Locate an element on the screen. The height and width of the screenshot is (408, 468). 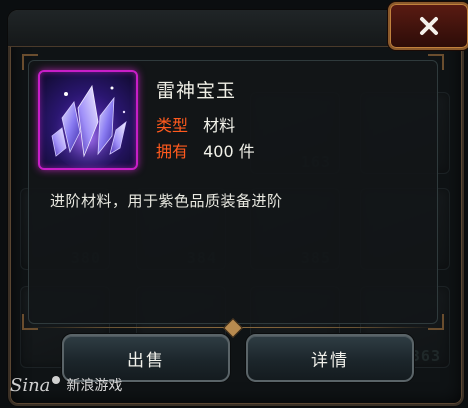
sina-logo: Sina is located at coordinates (30, 385).